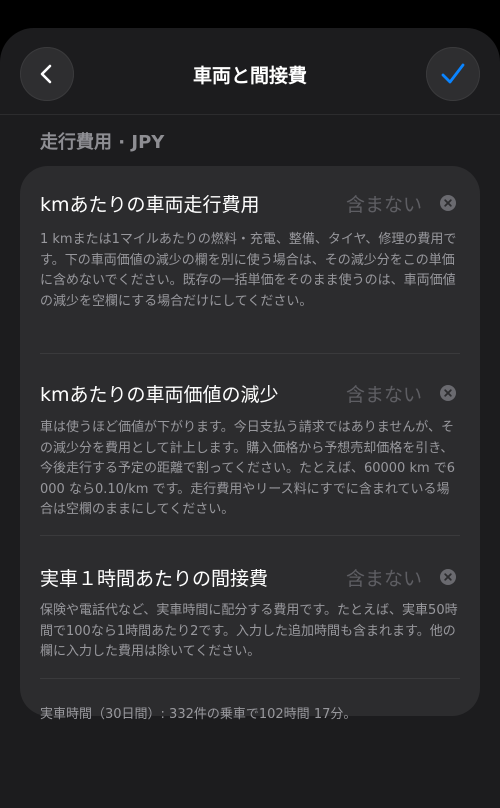 This screenshot has height=808, width=500. Describe the element at coordinates (102, 142) in the screenshot. I see `section-label: 走行費用 · JPY` at that location.